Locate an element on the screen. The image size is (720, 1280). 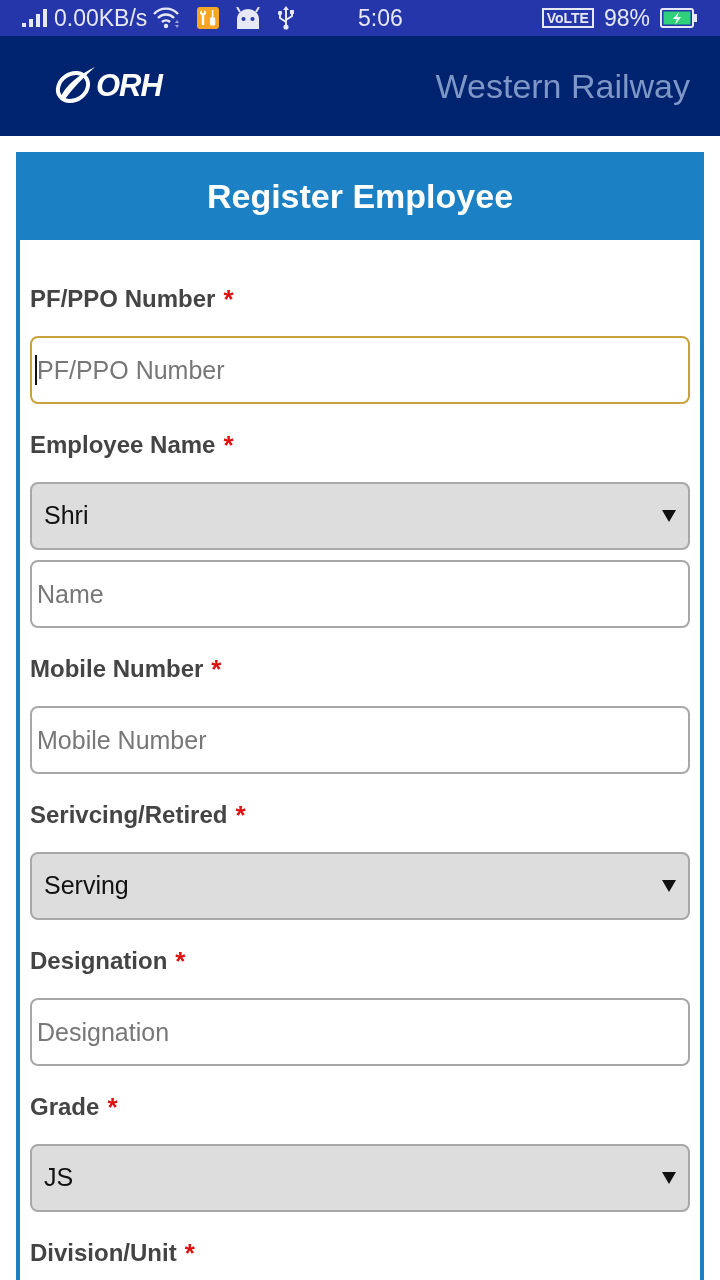
dropdown-select: Shri is located at coordinates (360, 516).